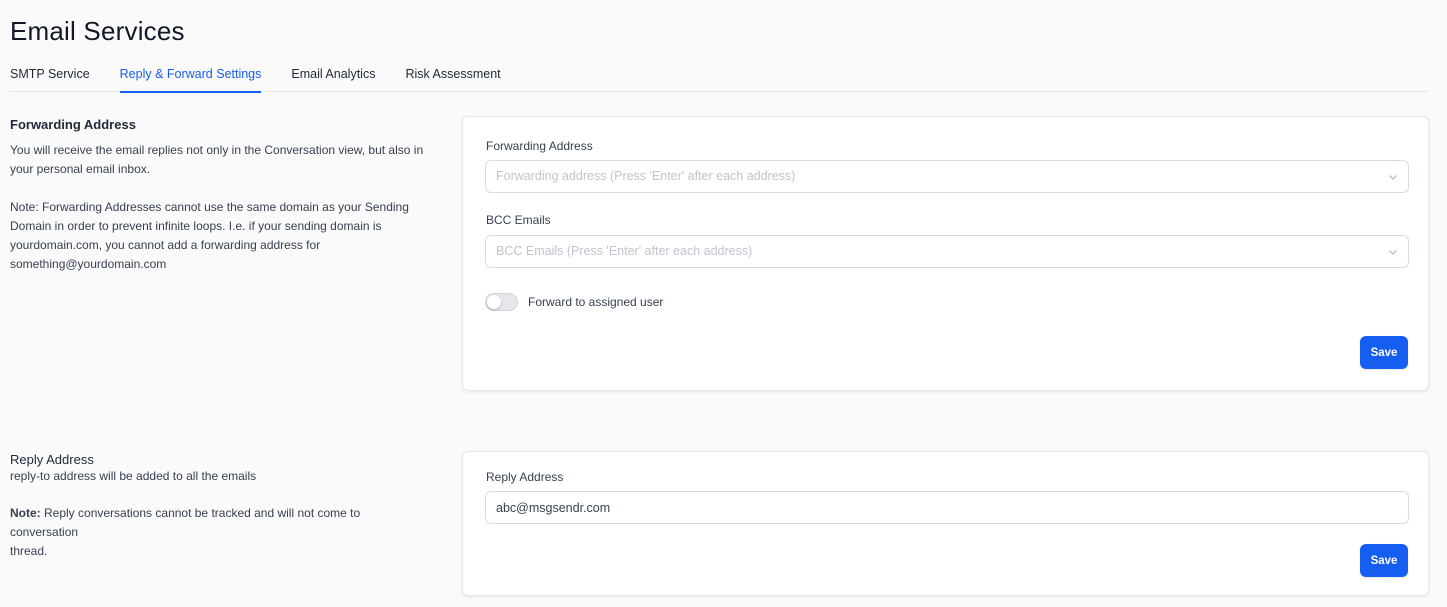 The image size is (1447, 607). Describe the element at coordinates (525, 477) in the screenshot. I see `reply-address-label: Reply Address` at that location.